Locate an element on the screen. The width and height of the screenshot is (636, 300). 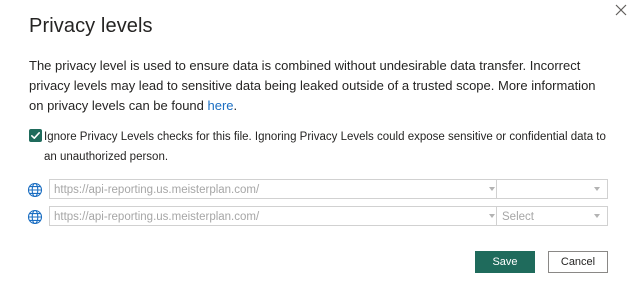
save-button: Save is located at coordinates (505, 262).